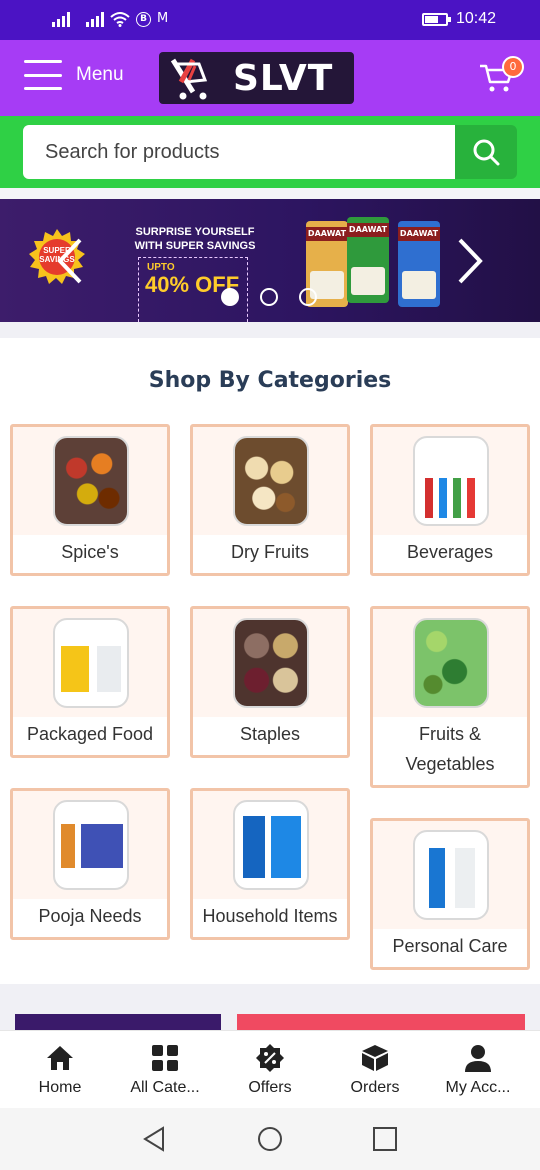  Describe the element at coordinates (450, 749) in the screenshot. I see `category-label: Fruits & Vegetables` at that location.